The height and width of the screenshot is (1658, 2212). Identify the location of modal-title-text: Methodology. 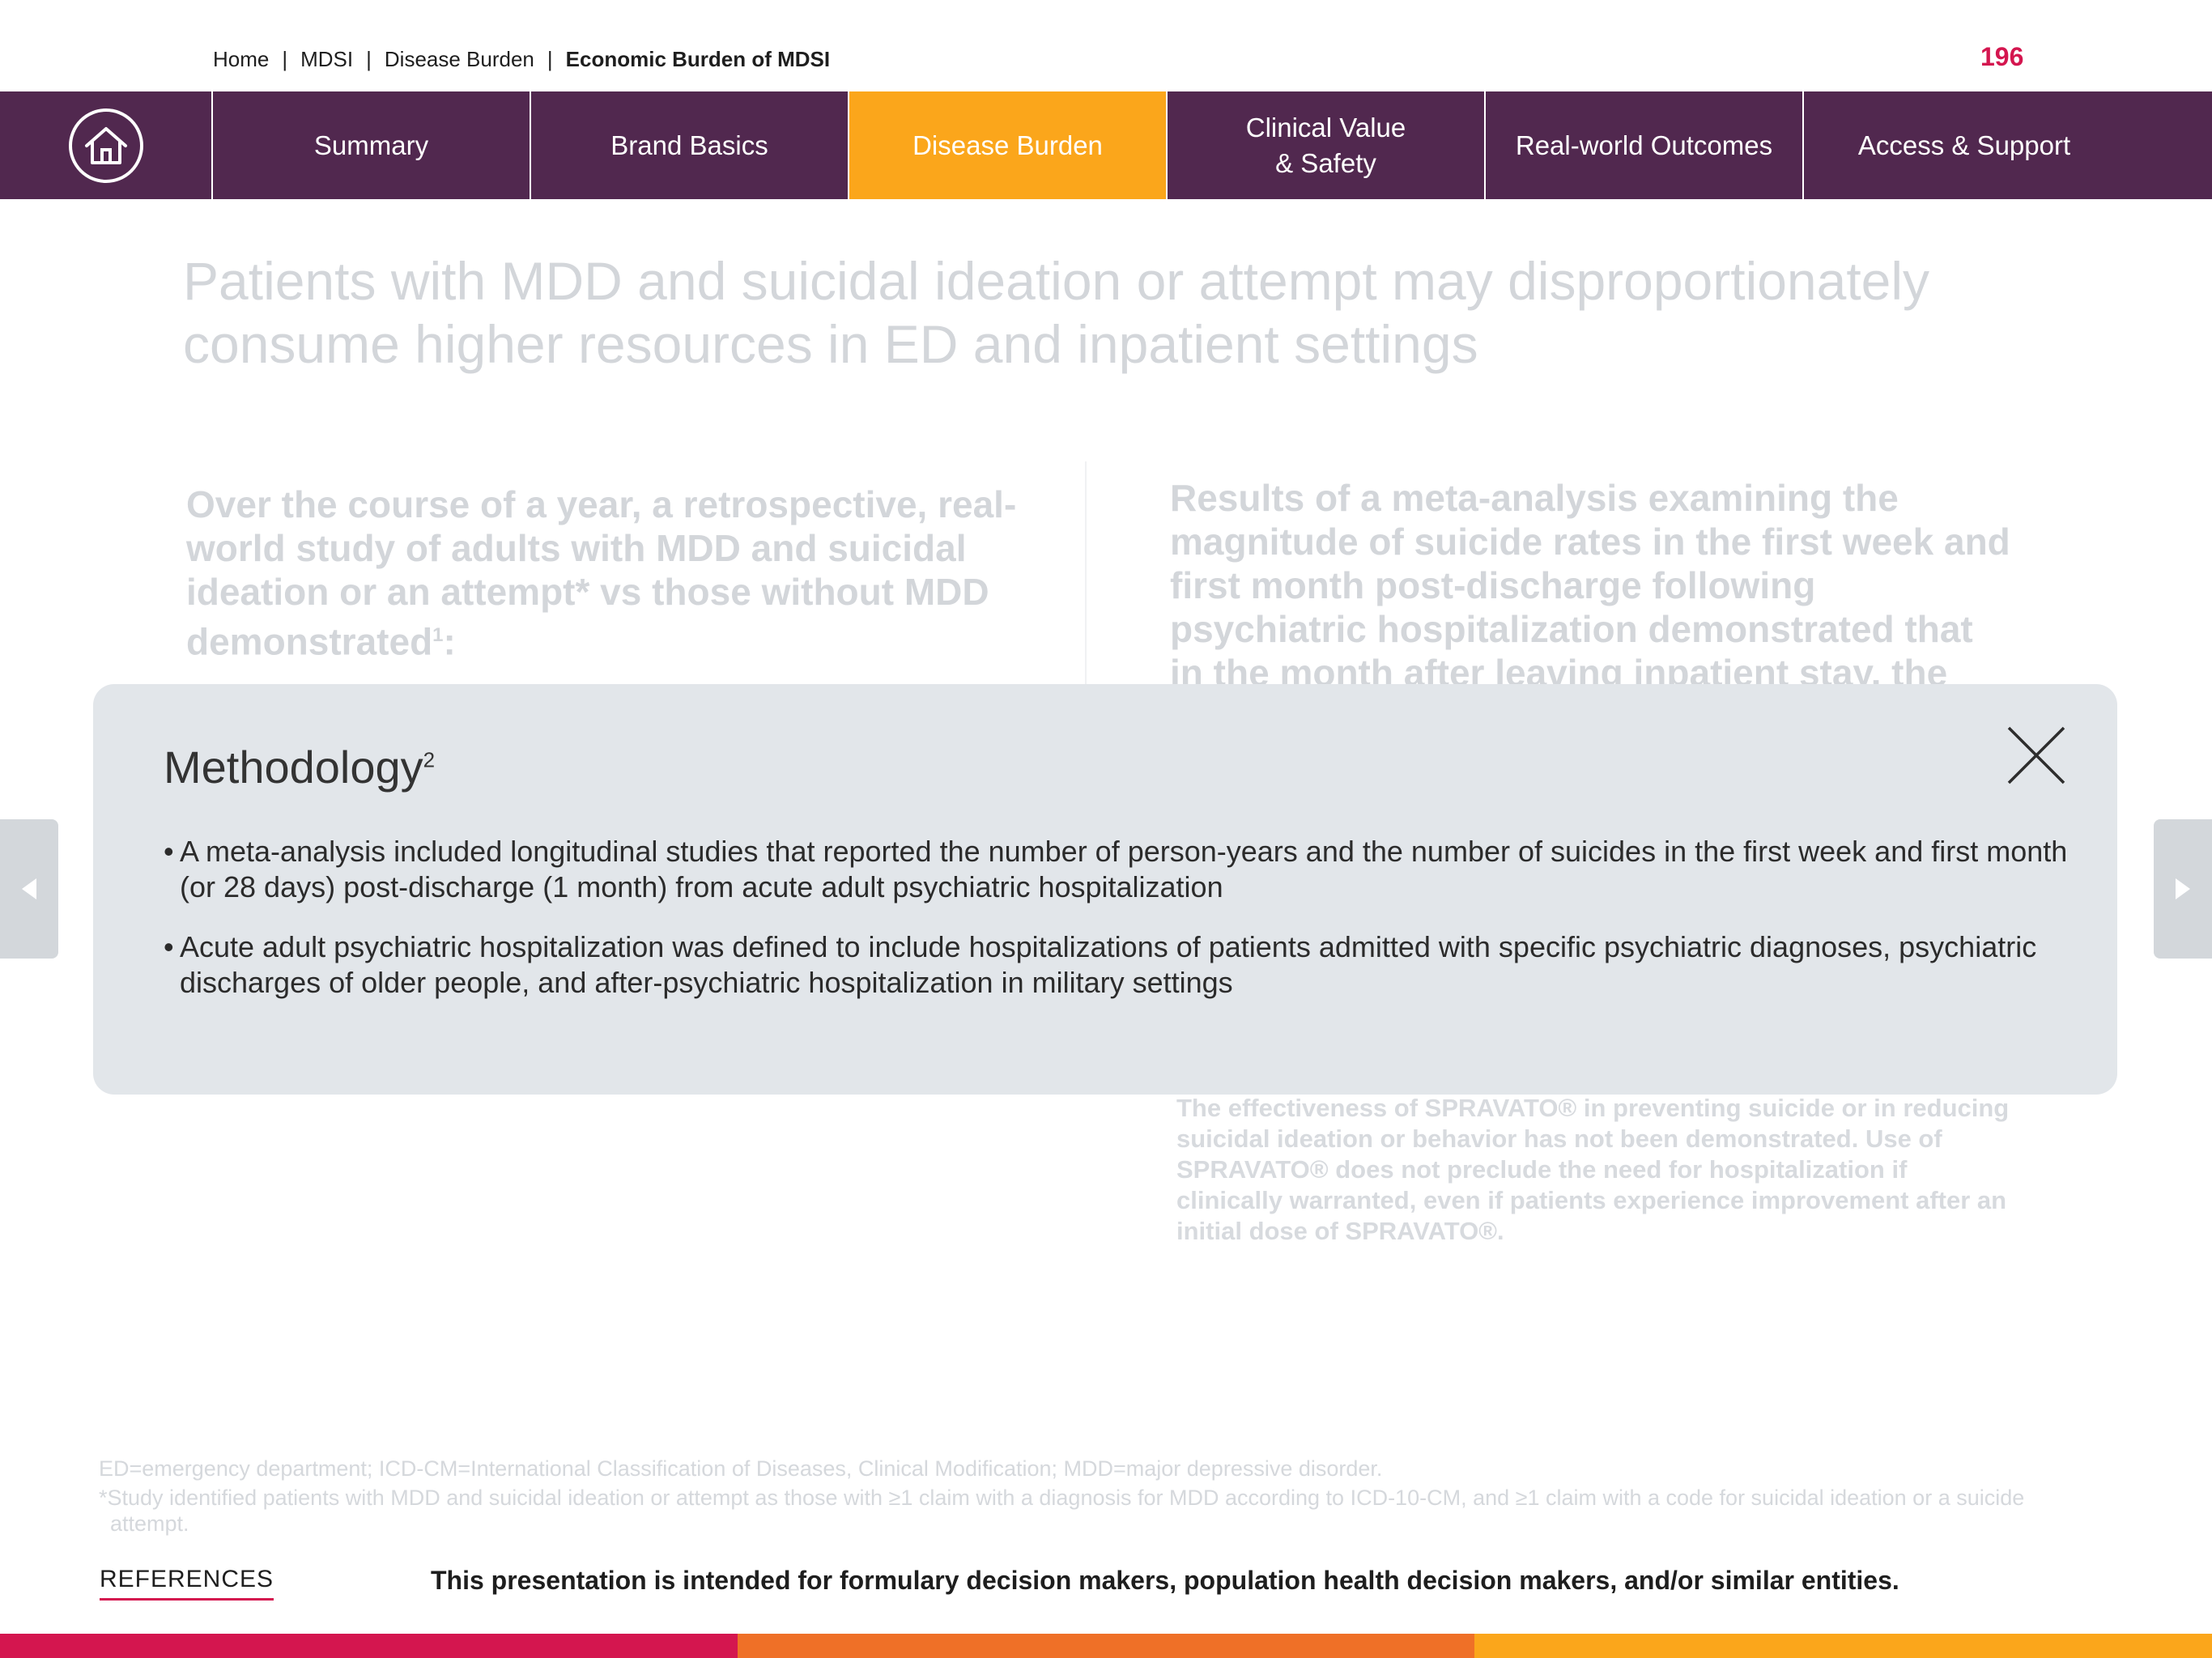
(293, 767).